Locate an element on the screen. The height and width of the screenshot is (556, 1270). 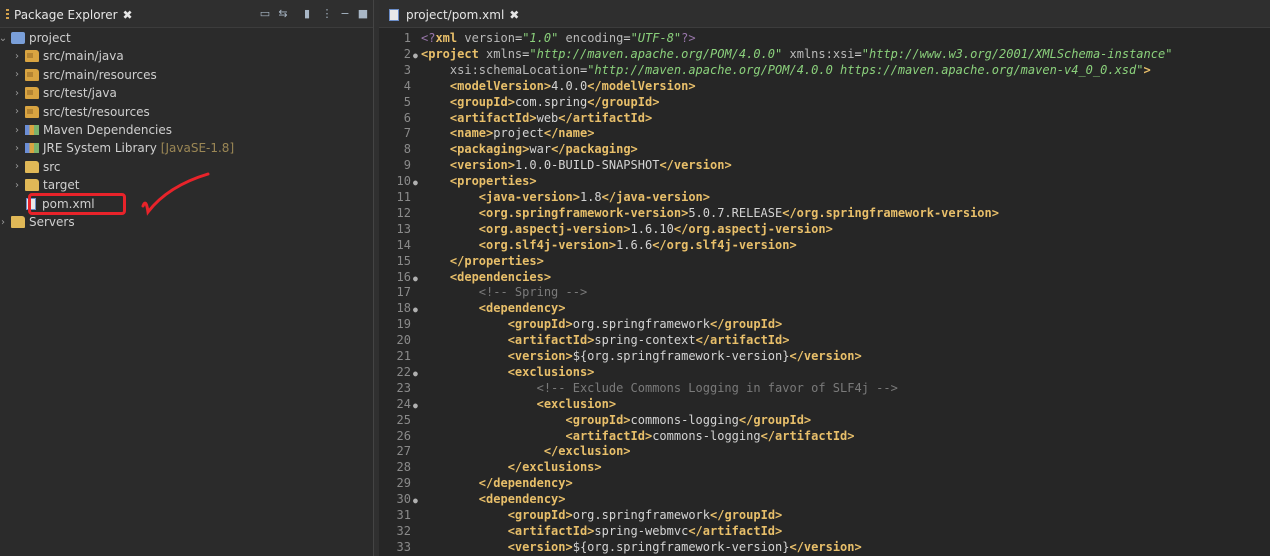
tree-item-src-main-java: › src/main/java is located at coordinates (68, 56).